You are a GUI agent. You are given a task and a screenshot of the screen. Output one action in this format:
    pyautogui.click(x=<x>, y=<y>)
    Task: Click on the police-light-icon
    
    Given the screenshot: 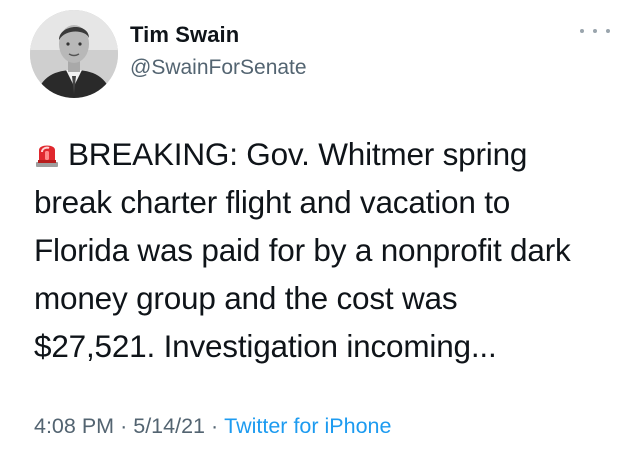 What is the action you would take?
    pyautogui.click(x=47, y=156)
    